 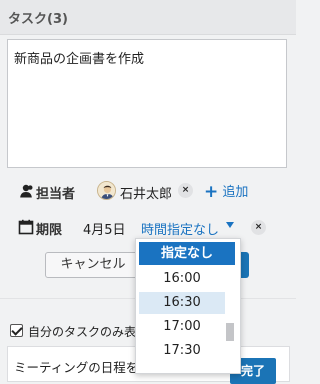 What do you see at coordinates (187, 253) in the screenshot?
I see `dropdown-option-selected: 指定なし` at bounding box center [187, 253].